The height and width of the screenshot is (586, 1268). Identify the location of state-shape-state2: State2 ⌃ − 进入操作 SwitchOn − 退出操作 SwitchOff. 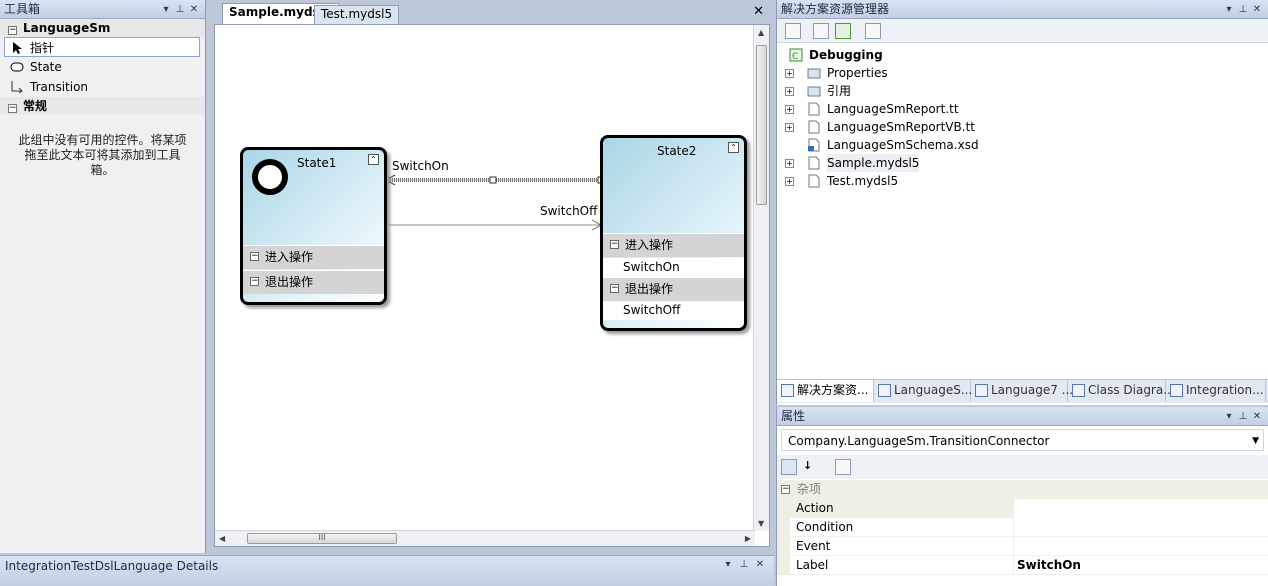
(673, 233).